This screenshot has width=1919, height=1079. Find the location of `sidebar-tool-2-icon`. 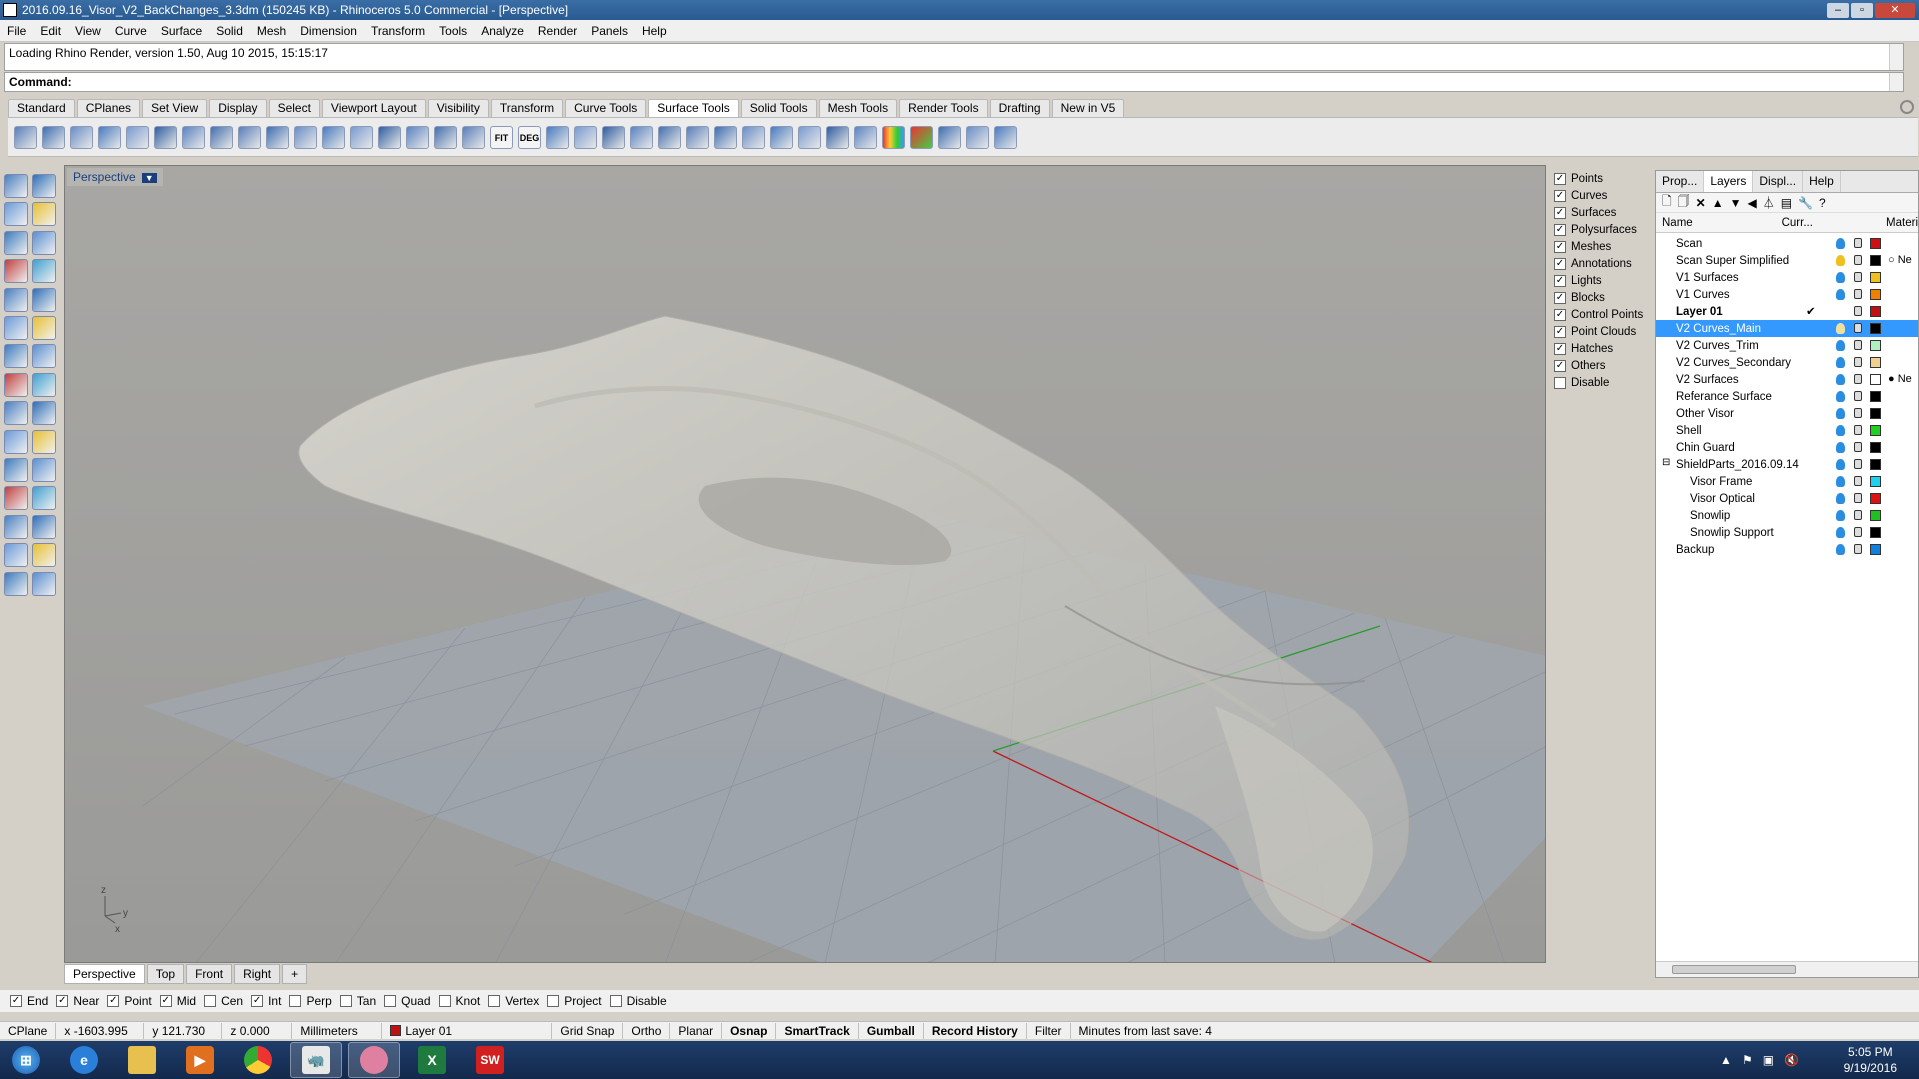

sidebar-tool-2-icon is located at coordinates (44, 186).